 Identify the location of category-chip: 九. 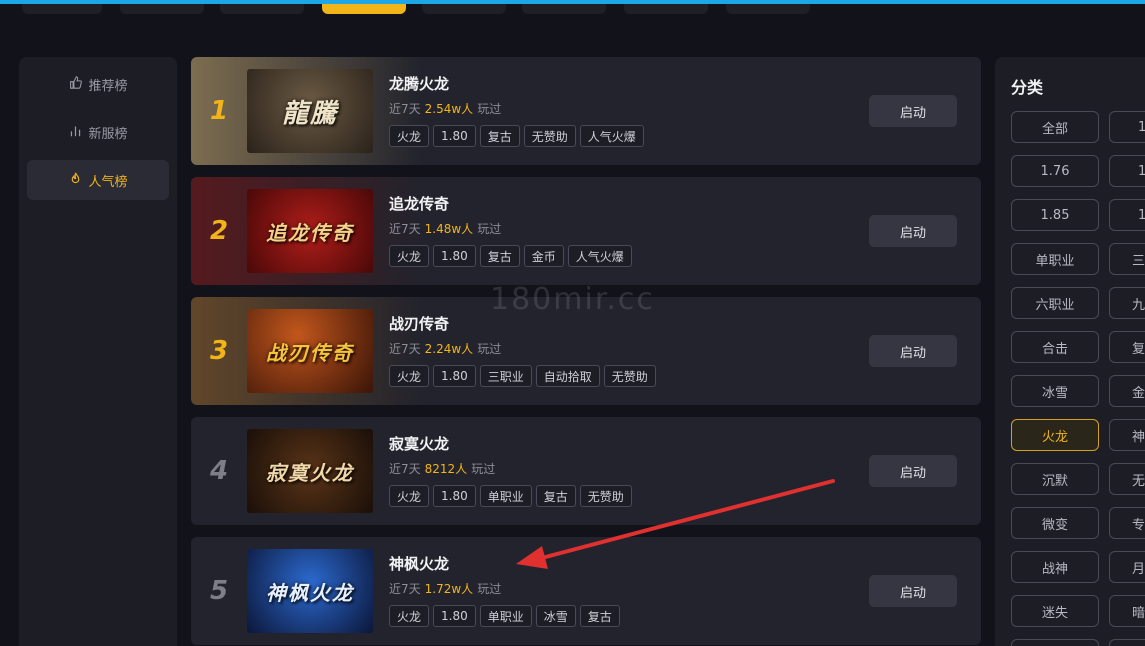
(1127, 303).